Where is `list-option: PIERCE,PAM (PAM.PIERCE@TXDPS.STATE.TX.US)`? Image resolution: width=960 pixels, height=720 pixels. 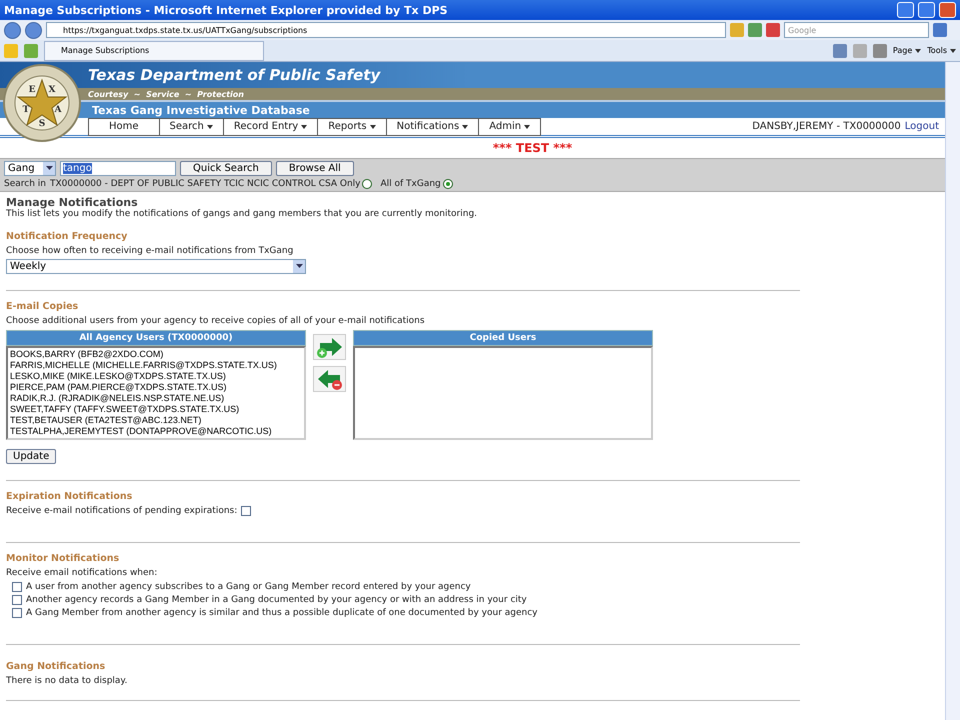
list-option: PIERCE,PAM (PAM.PIERCE@TXDPS.STATE.TX.US) is located at coordinates (156, 387).